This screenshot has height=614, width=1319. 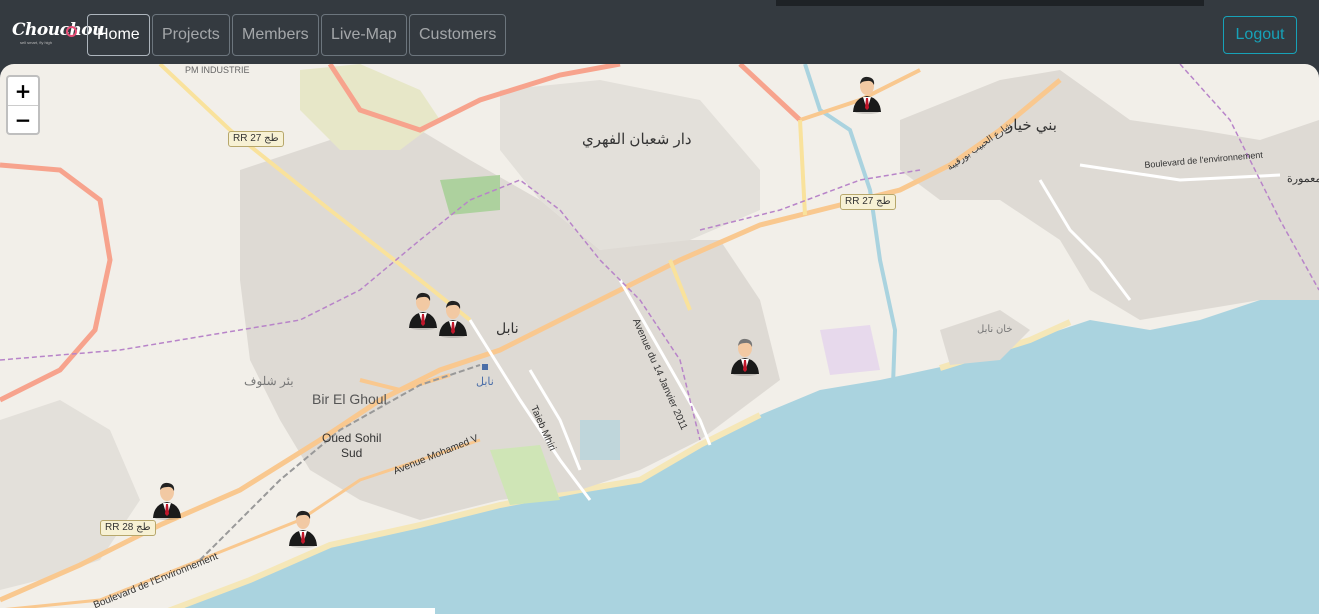 What do you see at coordinates (256, 139) in the screenshot?
I see `road-shield-rr27-west: RR 27 طج` at bounding box center [256, 139].